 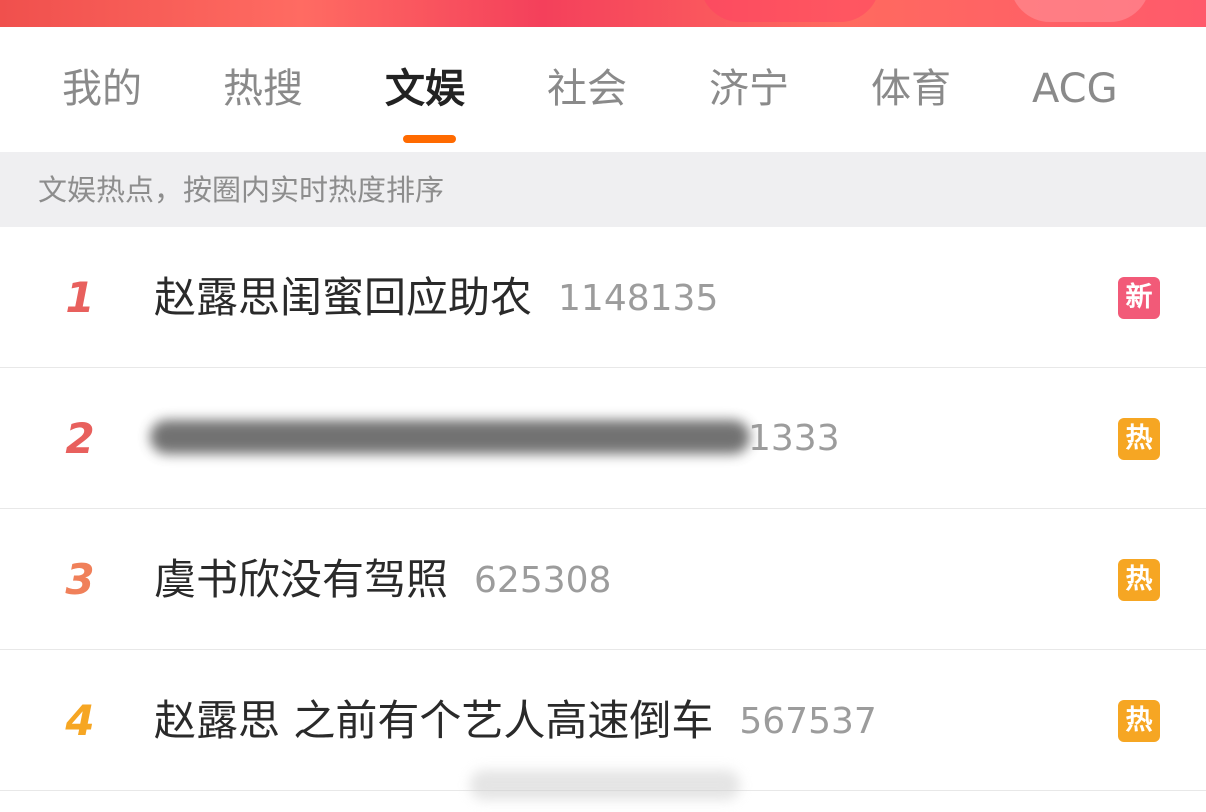 I want to click on topic-title: 赵露思闺蜜回应助农 1148135, so click(x=436, y=298).